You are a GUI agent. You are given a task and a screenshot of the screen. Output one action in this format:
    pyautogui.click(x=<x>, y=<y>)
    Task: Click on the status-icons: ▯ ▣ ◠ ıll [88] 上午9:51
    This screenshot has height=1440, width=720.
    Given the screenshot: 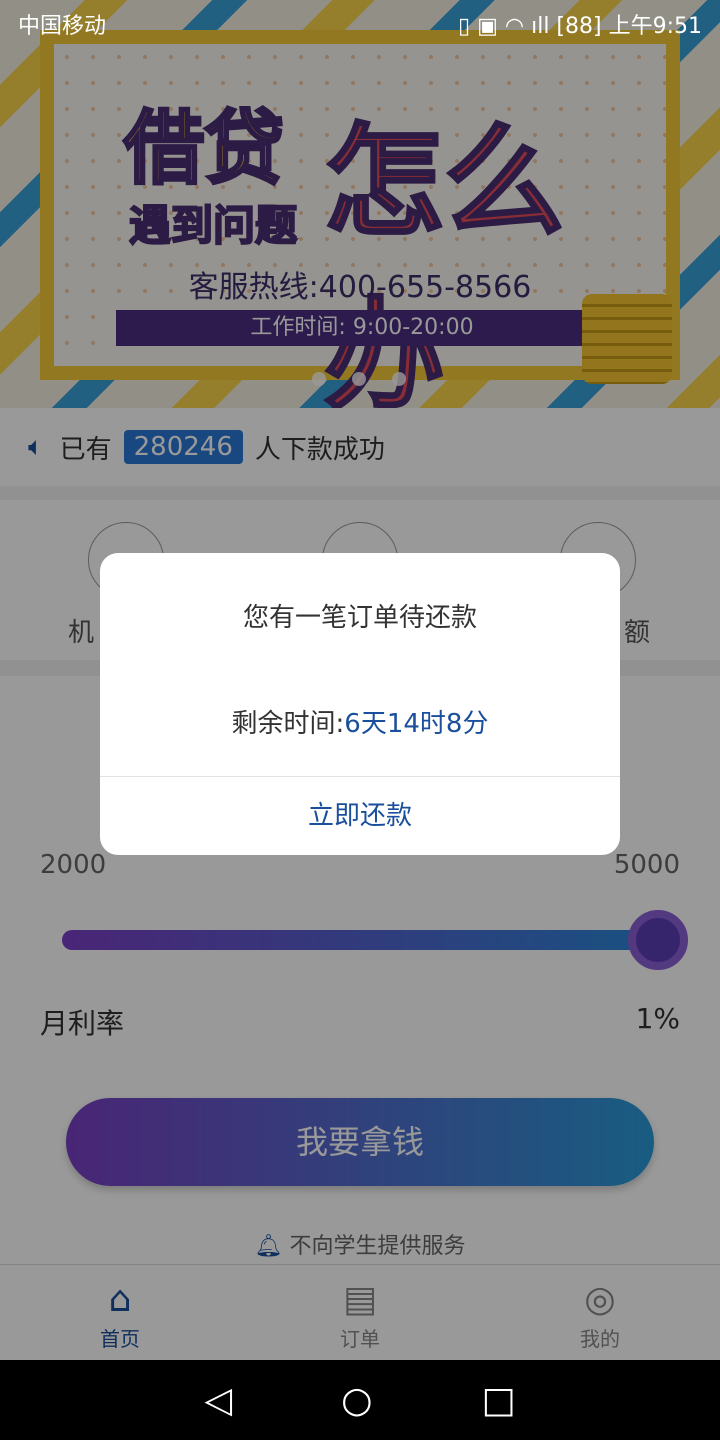 What is the action you would take?
    pyautogui.click(x=580, y=26)
    